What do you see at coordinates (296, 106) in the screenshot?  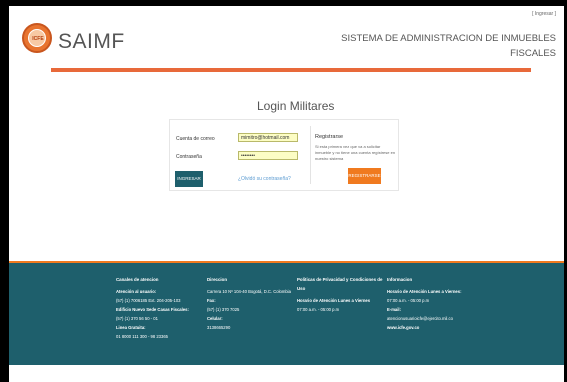 I see `login-title: Login Militares` at bounding box center [296, 106].